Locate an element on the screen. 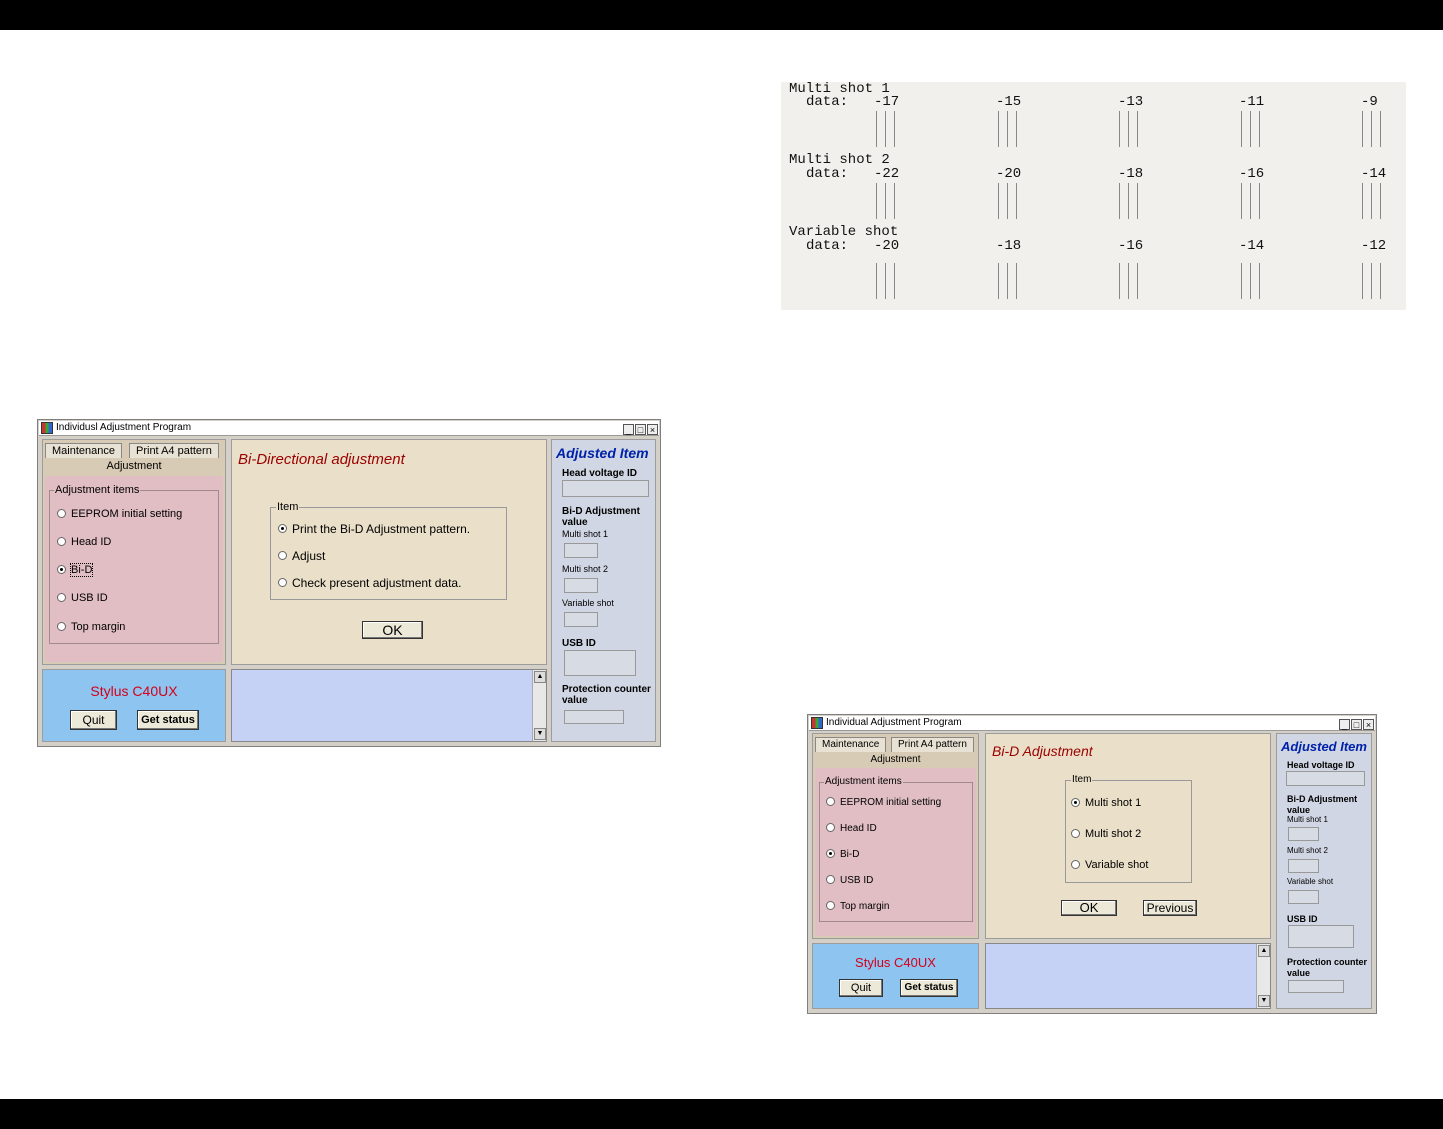 The image size is (1443, 1129). window-title: Individusl Adjustment Program is located at coordinates (124, 427).